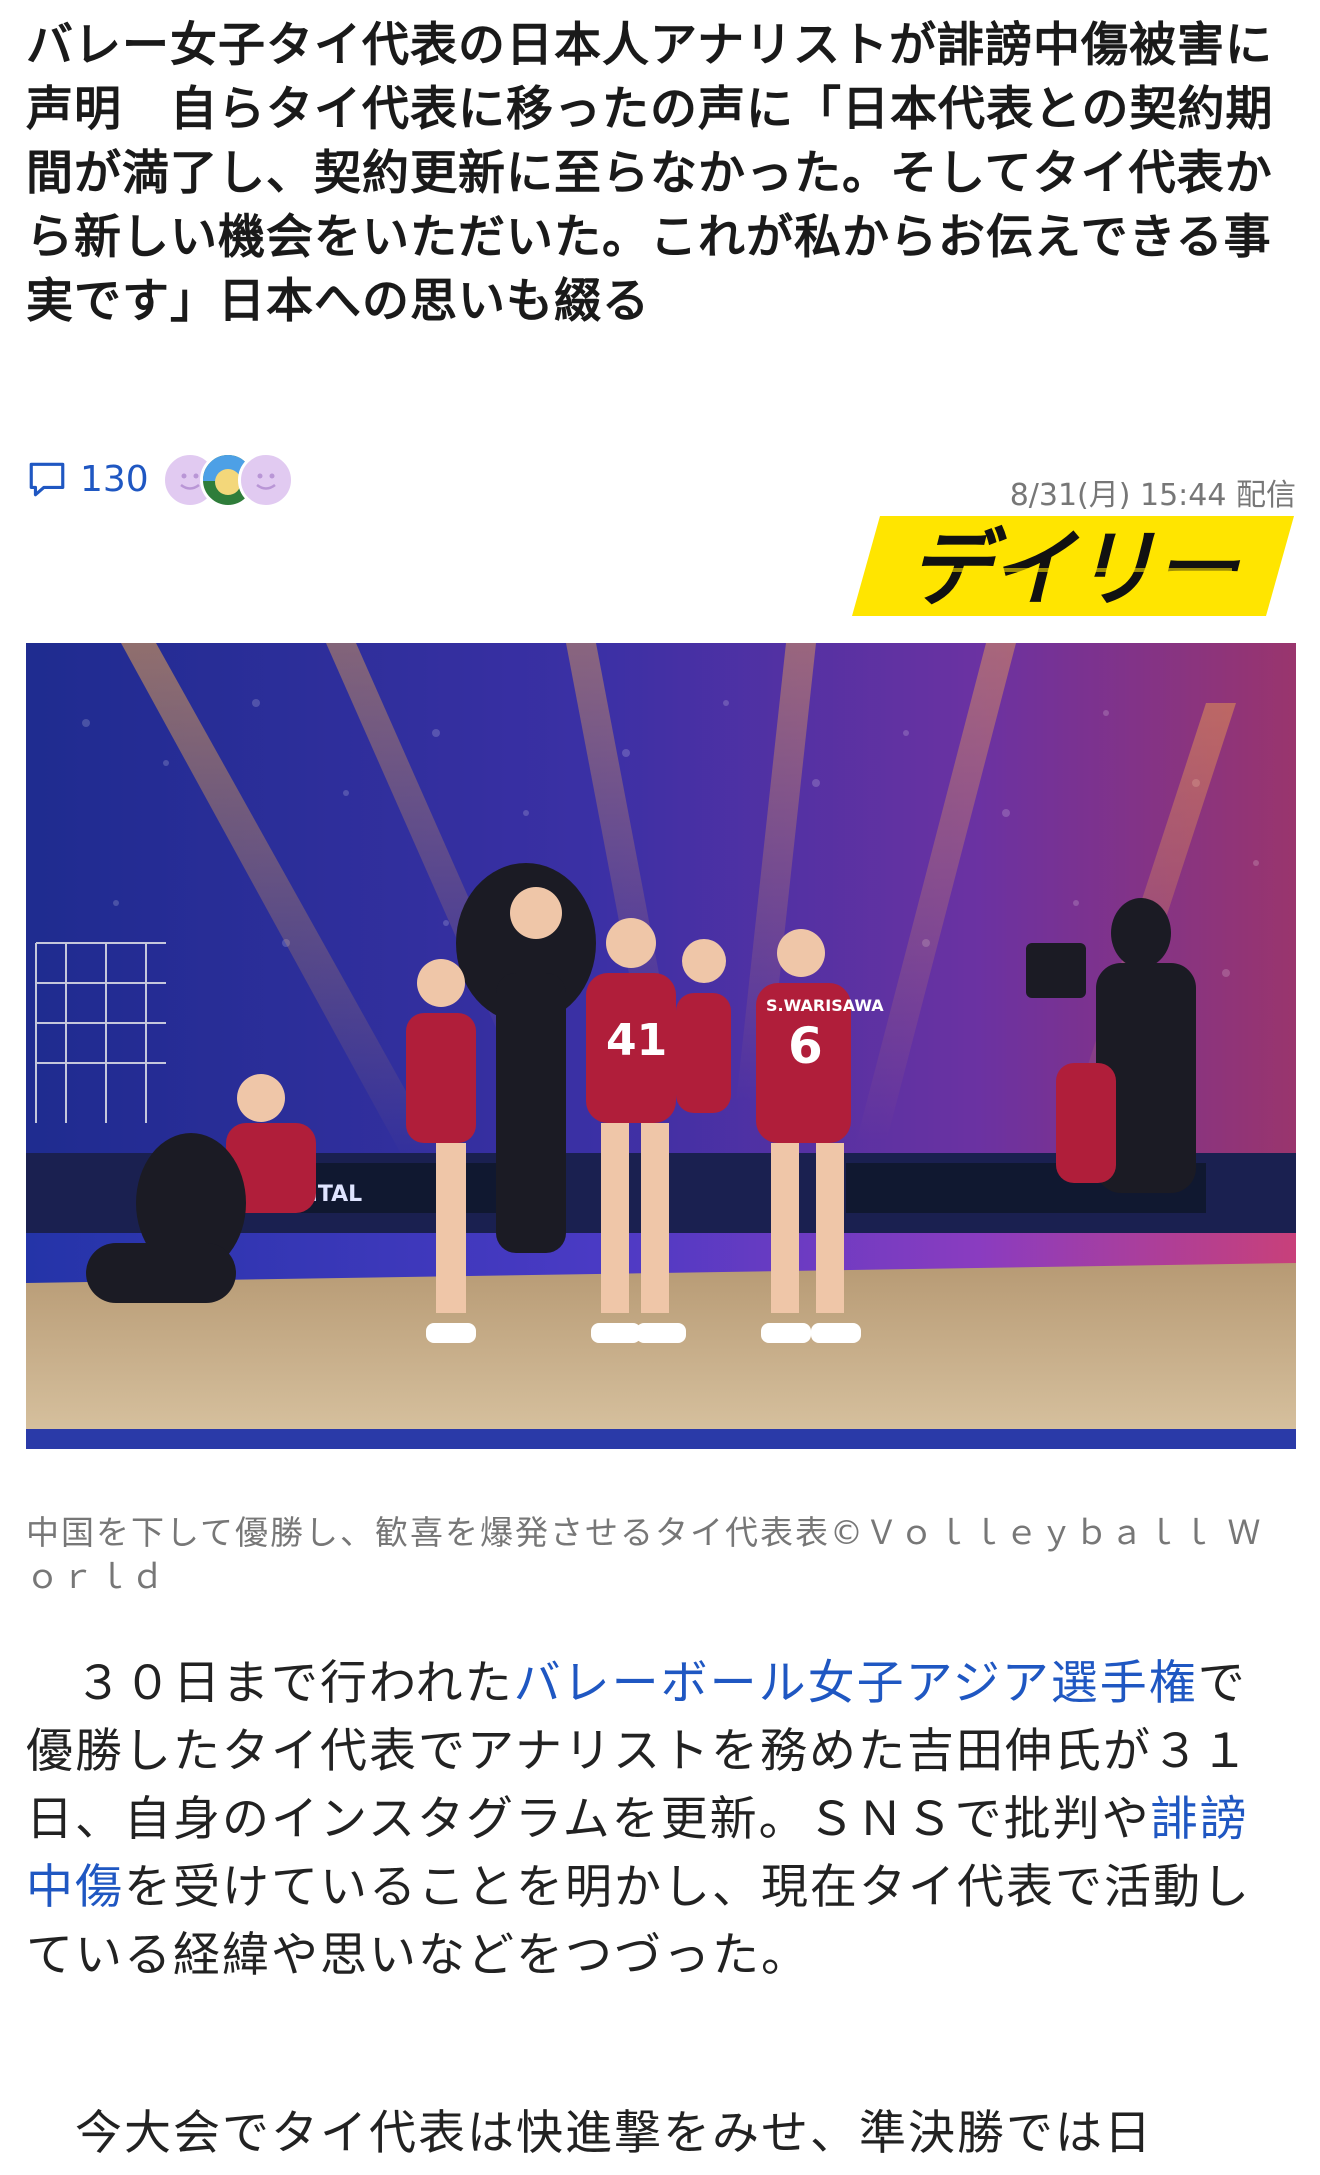 The height and width of the screenshot is (2175, 1320). Describe the element at coordinates (644, 1554) in the screenshot. I see `photo-caption: 中国を下して優勝し、歓喜を爆発させるタイ代表表©Ｖｏｌｌｅｙｂａｌｌ Ｗｏｒｌｄ` at that location.